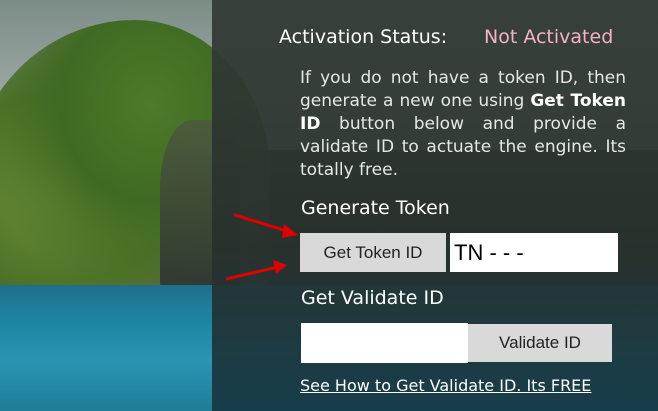 This screenshot has height=411, width=658. Describe the element at coordinates (262, 247) in the screenshot. I see `annotation-arrows` at that location.